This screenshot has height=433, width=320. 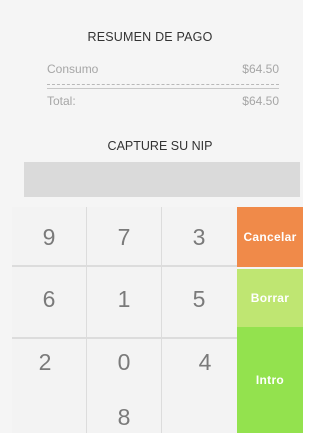 I want to click on key-9: 9, so click(x=49, y=237).